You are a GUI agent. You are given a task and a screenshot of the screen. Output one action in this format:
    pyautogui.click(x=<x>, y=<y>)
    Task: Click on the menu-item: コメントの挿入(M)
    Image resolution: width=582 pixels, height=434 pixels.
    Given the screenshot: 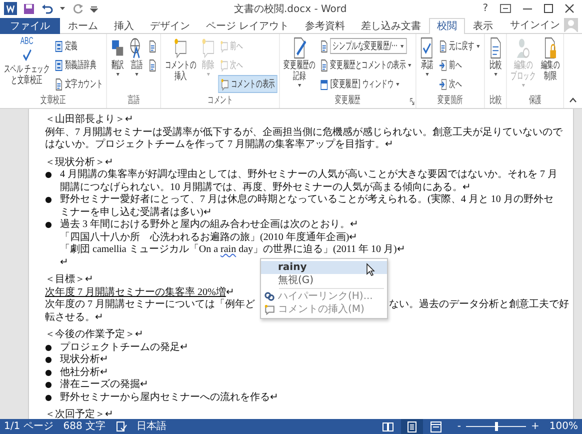 What is the action you would take?
    pyautogui.click(x=324, y=309)
    